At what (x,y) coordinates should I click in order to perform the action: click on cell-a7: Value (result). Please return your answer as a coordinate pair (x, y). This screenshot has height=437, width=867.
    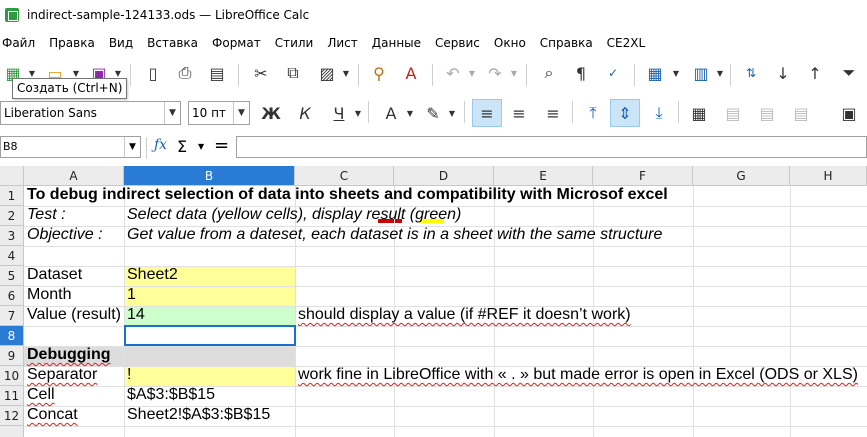
    Looking at the image, I should click on (72, 315).